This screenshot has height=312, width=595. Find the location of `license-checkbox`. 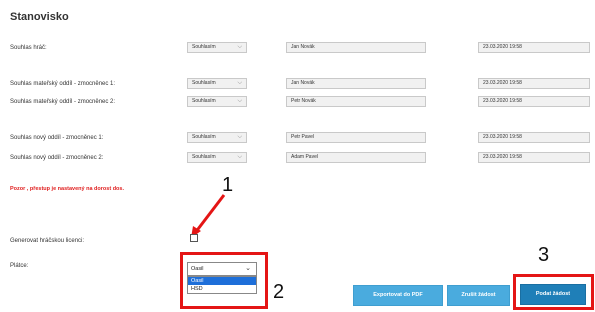

license-checkbox is located at coordinates (194, 238).